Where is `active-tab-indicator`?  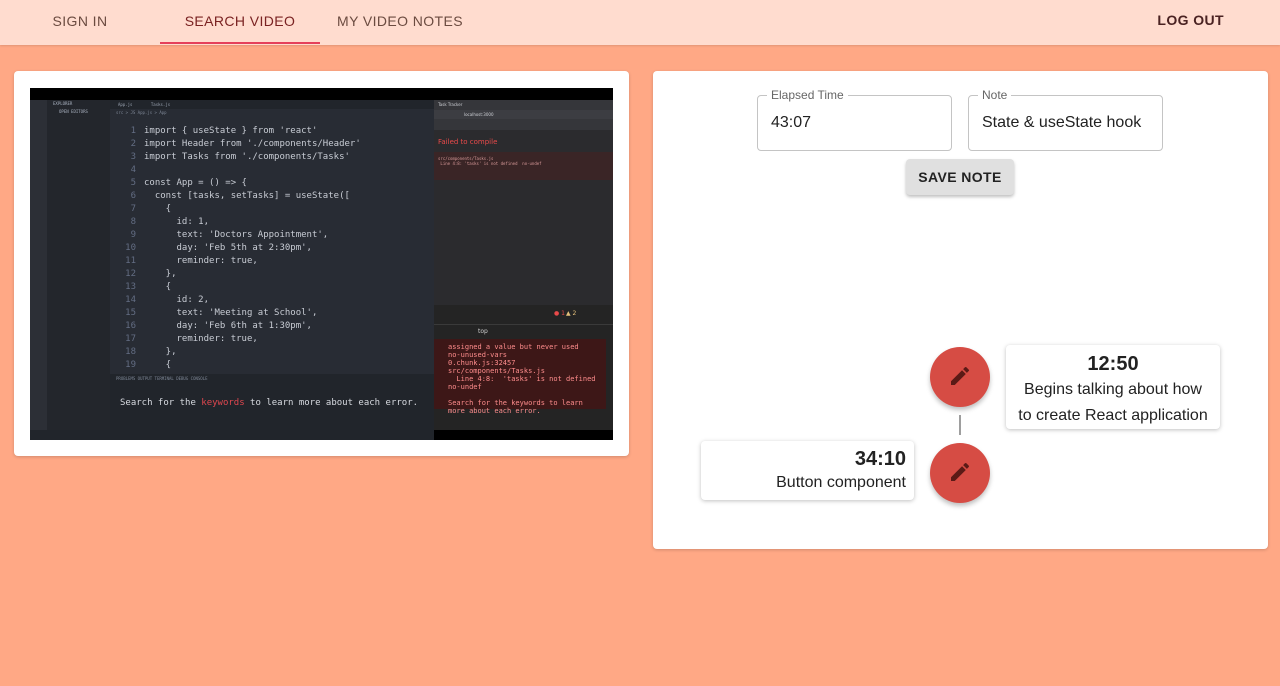
active-tab-indicator is located at coordinates (240, 43).